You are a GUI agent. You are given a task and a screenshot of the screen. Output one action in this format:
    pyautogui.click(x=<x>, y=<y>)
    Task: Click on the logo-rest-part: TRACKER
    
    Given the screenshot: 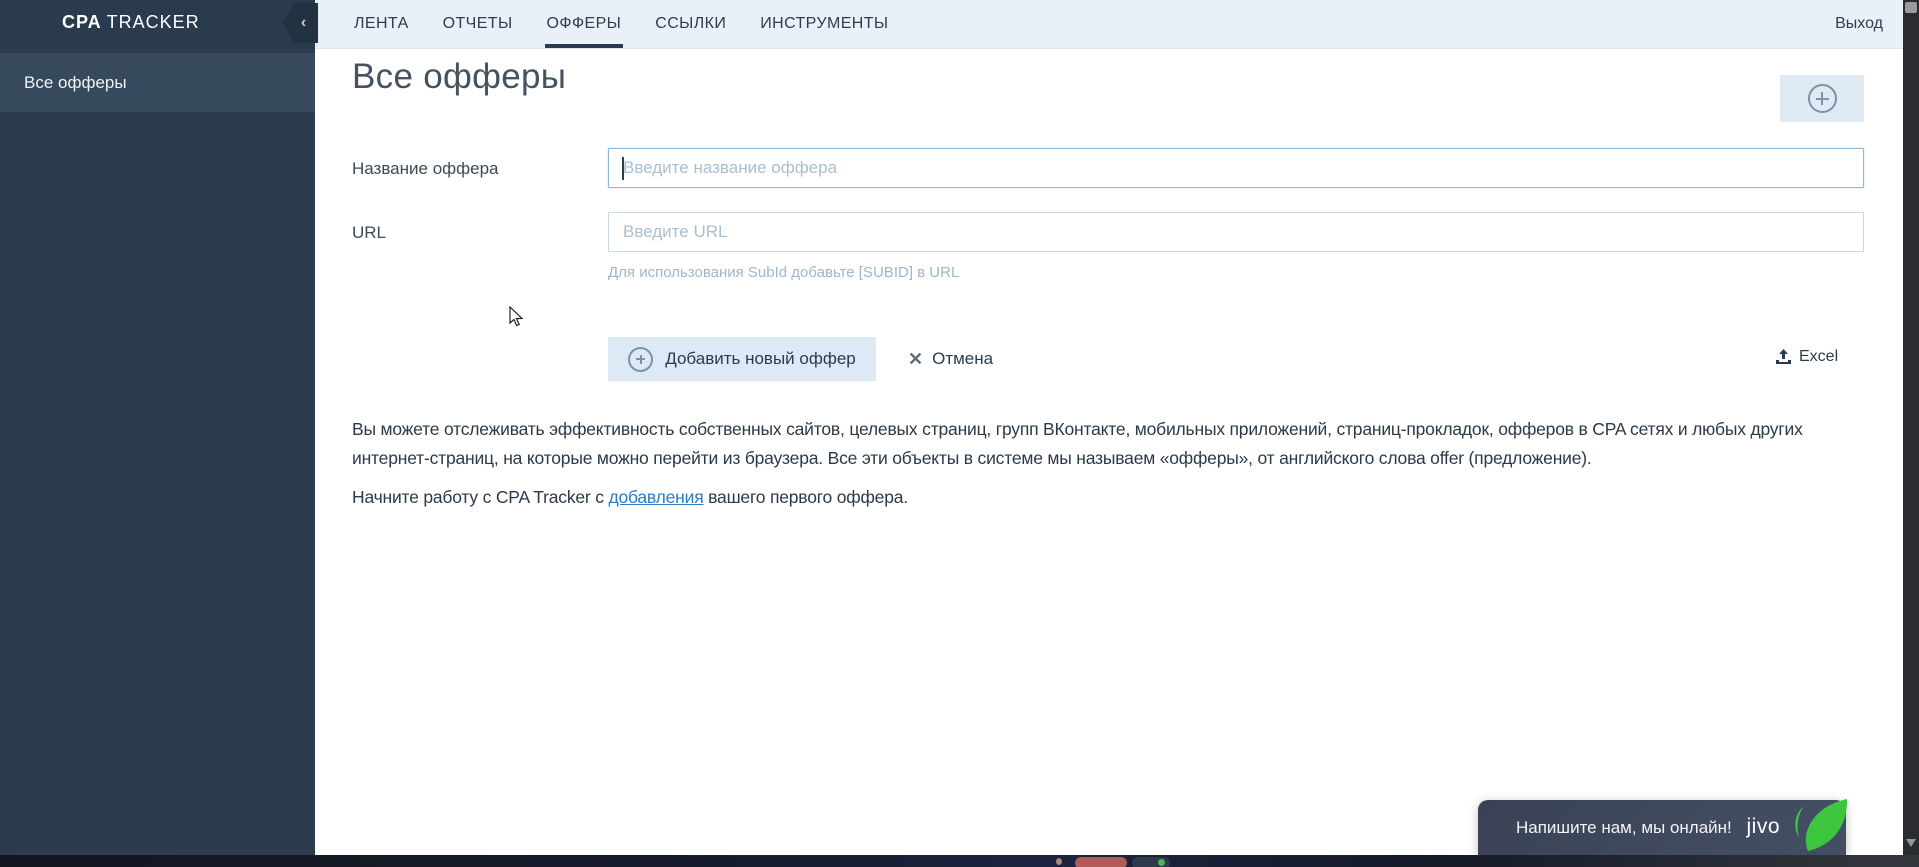 What is the action you would take?
    pyautogui.click(x=153, y=22)
    